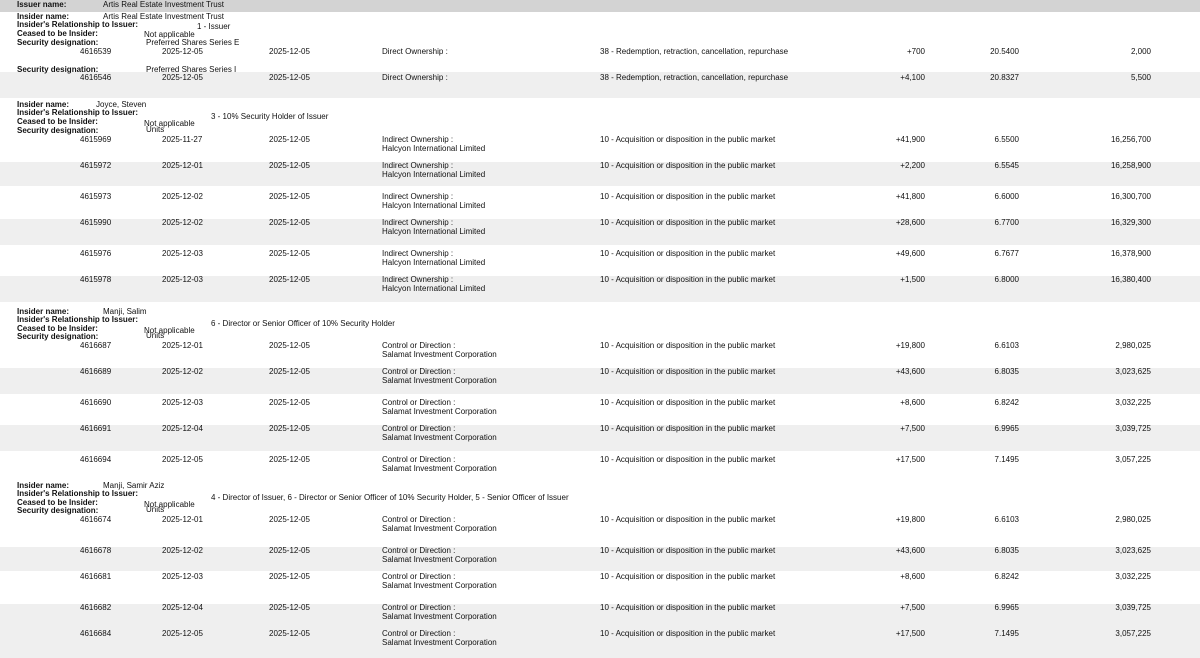 The image size is (1200, 658). Describe the element at coordinates (57, 121) in the screenshot. I see `ceased-label: Ceased to be Insider:` at that location.